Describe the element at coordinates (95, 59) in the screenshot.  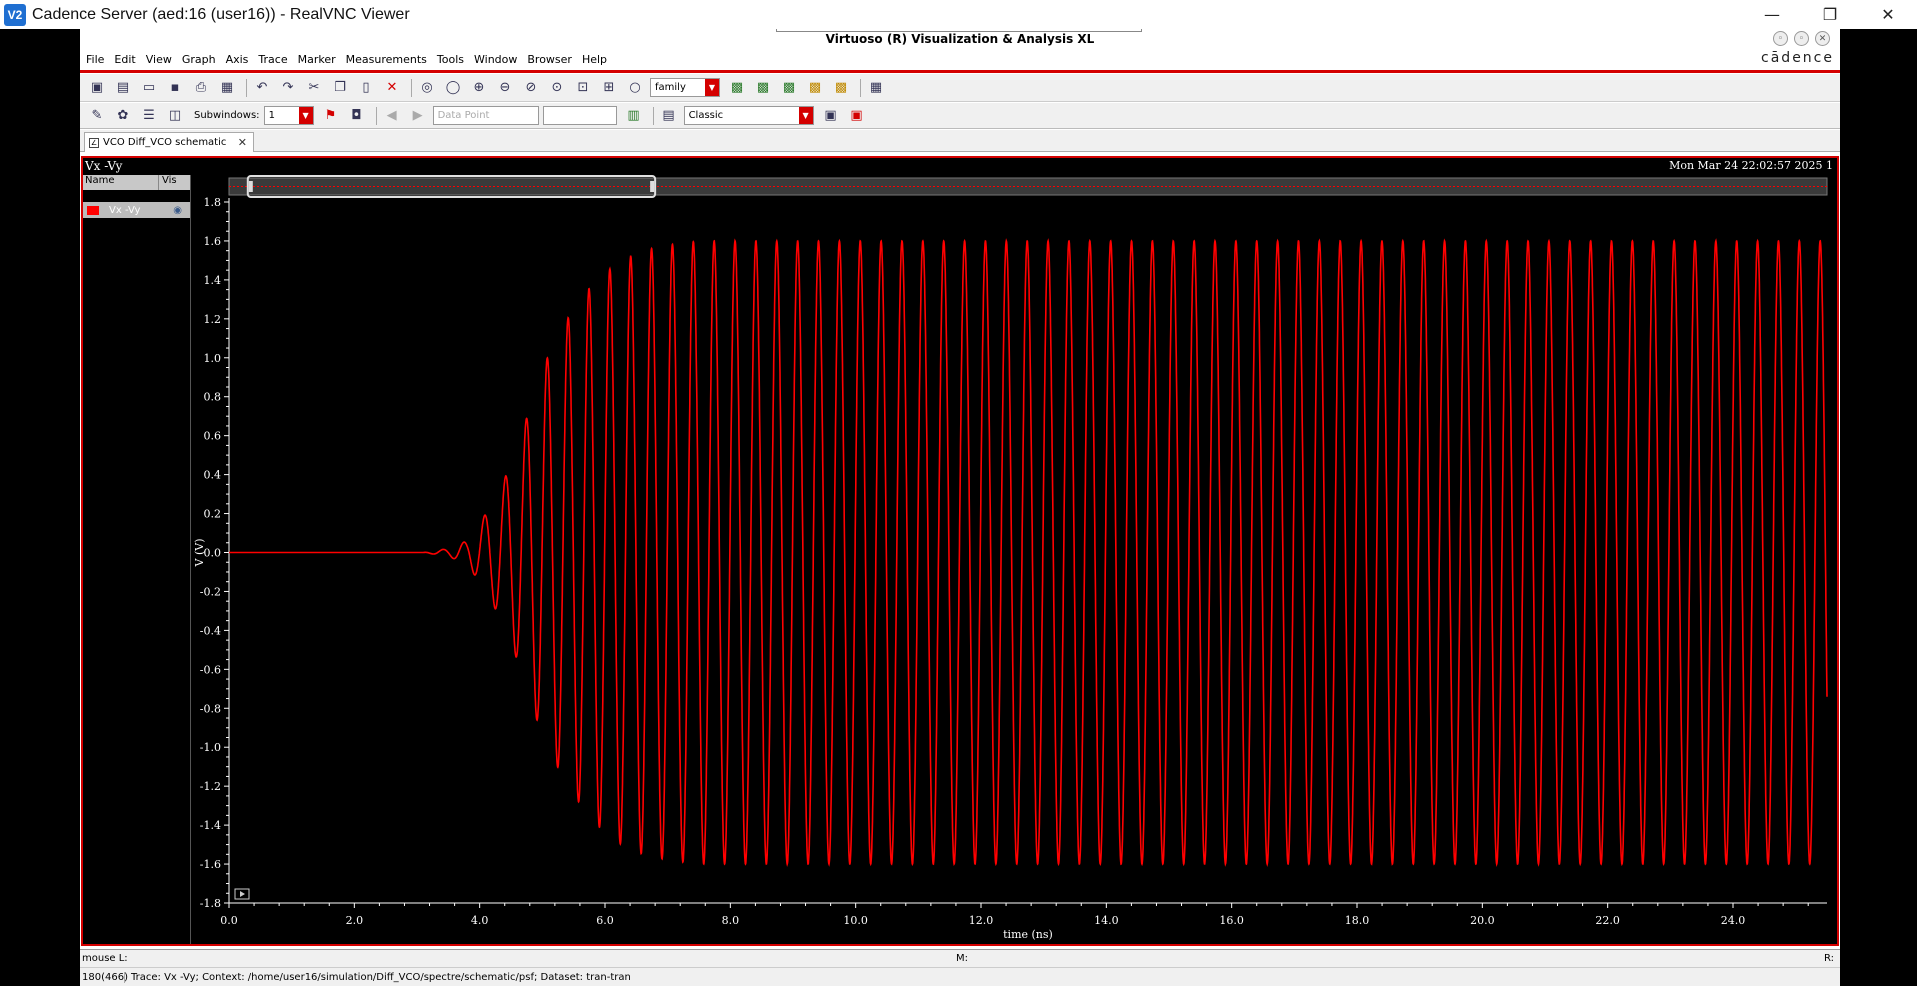
I see `menu-file: File` at that location.